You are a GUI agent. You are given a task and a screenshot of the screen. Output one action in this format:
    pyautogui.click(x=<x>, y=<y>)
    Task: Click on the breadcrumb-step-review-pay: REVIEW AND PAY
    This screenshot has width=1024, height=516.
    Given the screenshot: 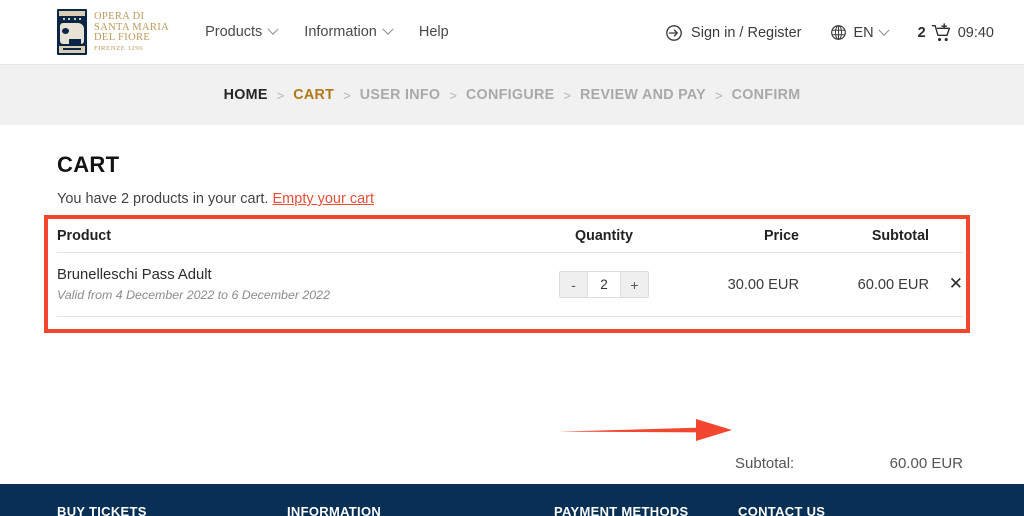 What is the action you would take?
    pyautogui.click(x=643, y=95)
    